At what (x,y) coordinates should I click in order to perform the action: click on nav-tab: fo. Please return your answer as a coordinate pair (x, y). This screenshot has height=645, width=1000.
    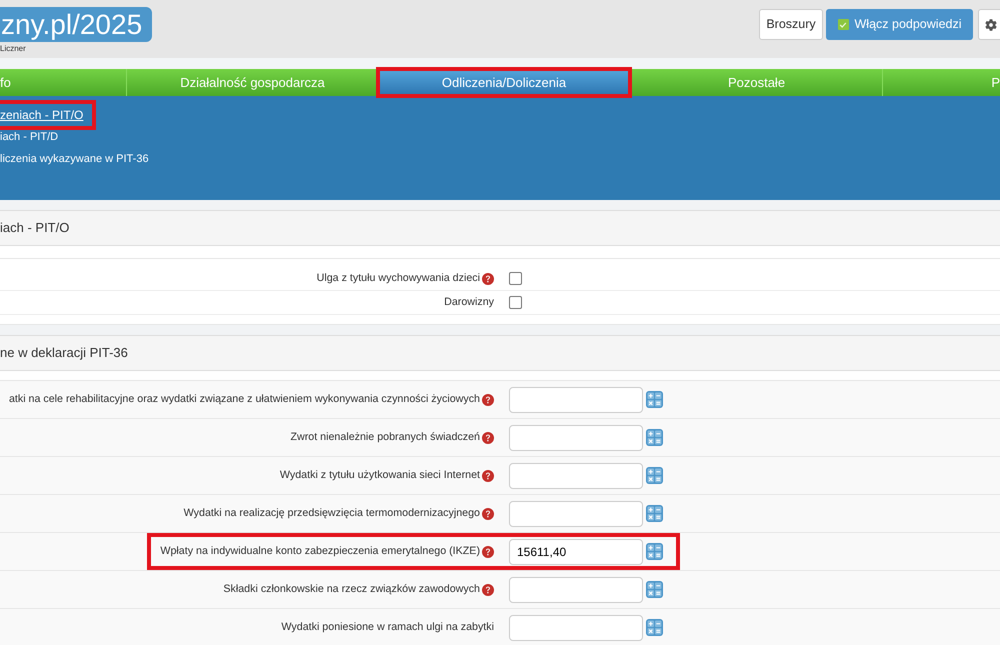
    Looking at the image, I should click on (63, 82).